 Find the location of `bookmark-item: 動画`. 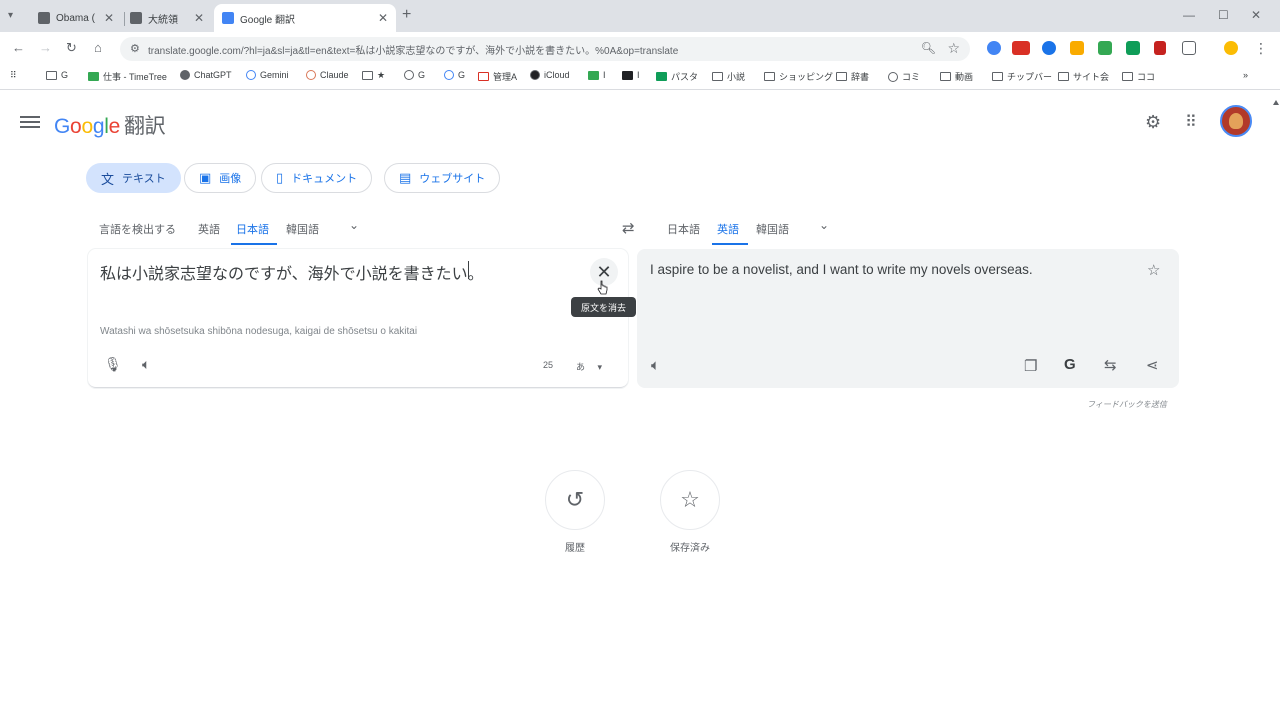

bookmark-item: 動画 is located at coordinates (956, 76).